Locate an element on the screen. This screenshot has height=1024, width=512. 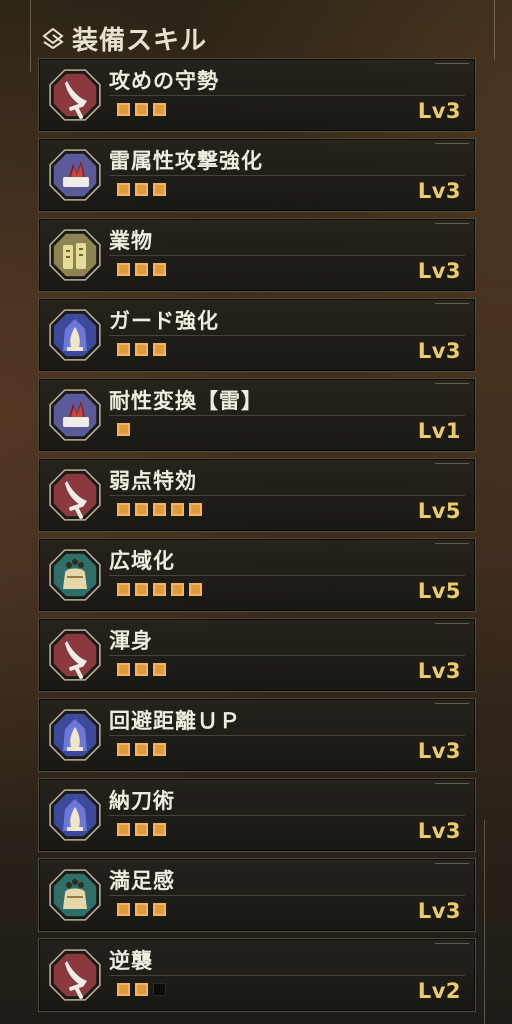
skill-level-label: Lv2 is located at coordinates (439, 991).